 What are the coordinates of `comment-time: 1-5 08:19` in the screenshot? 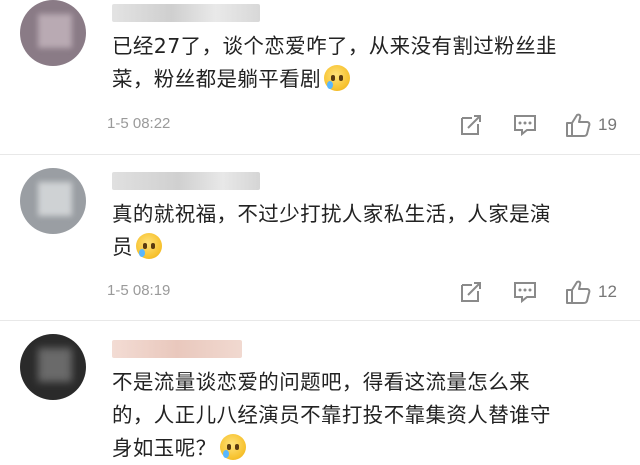 It's located at (139, 290).